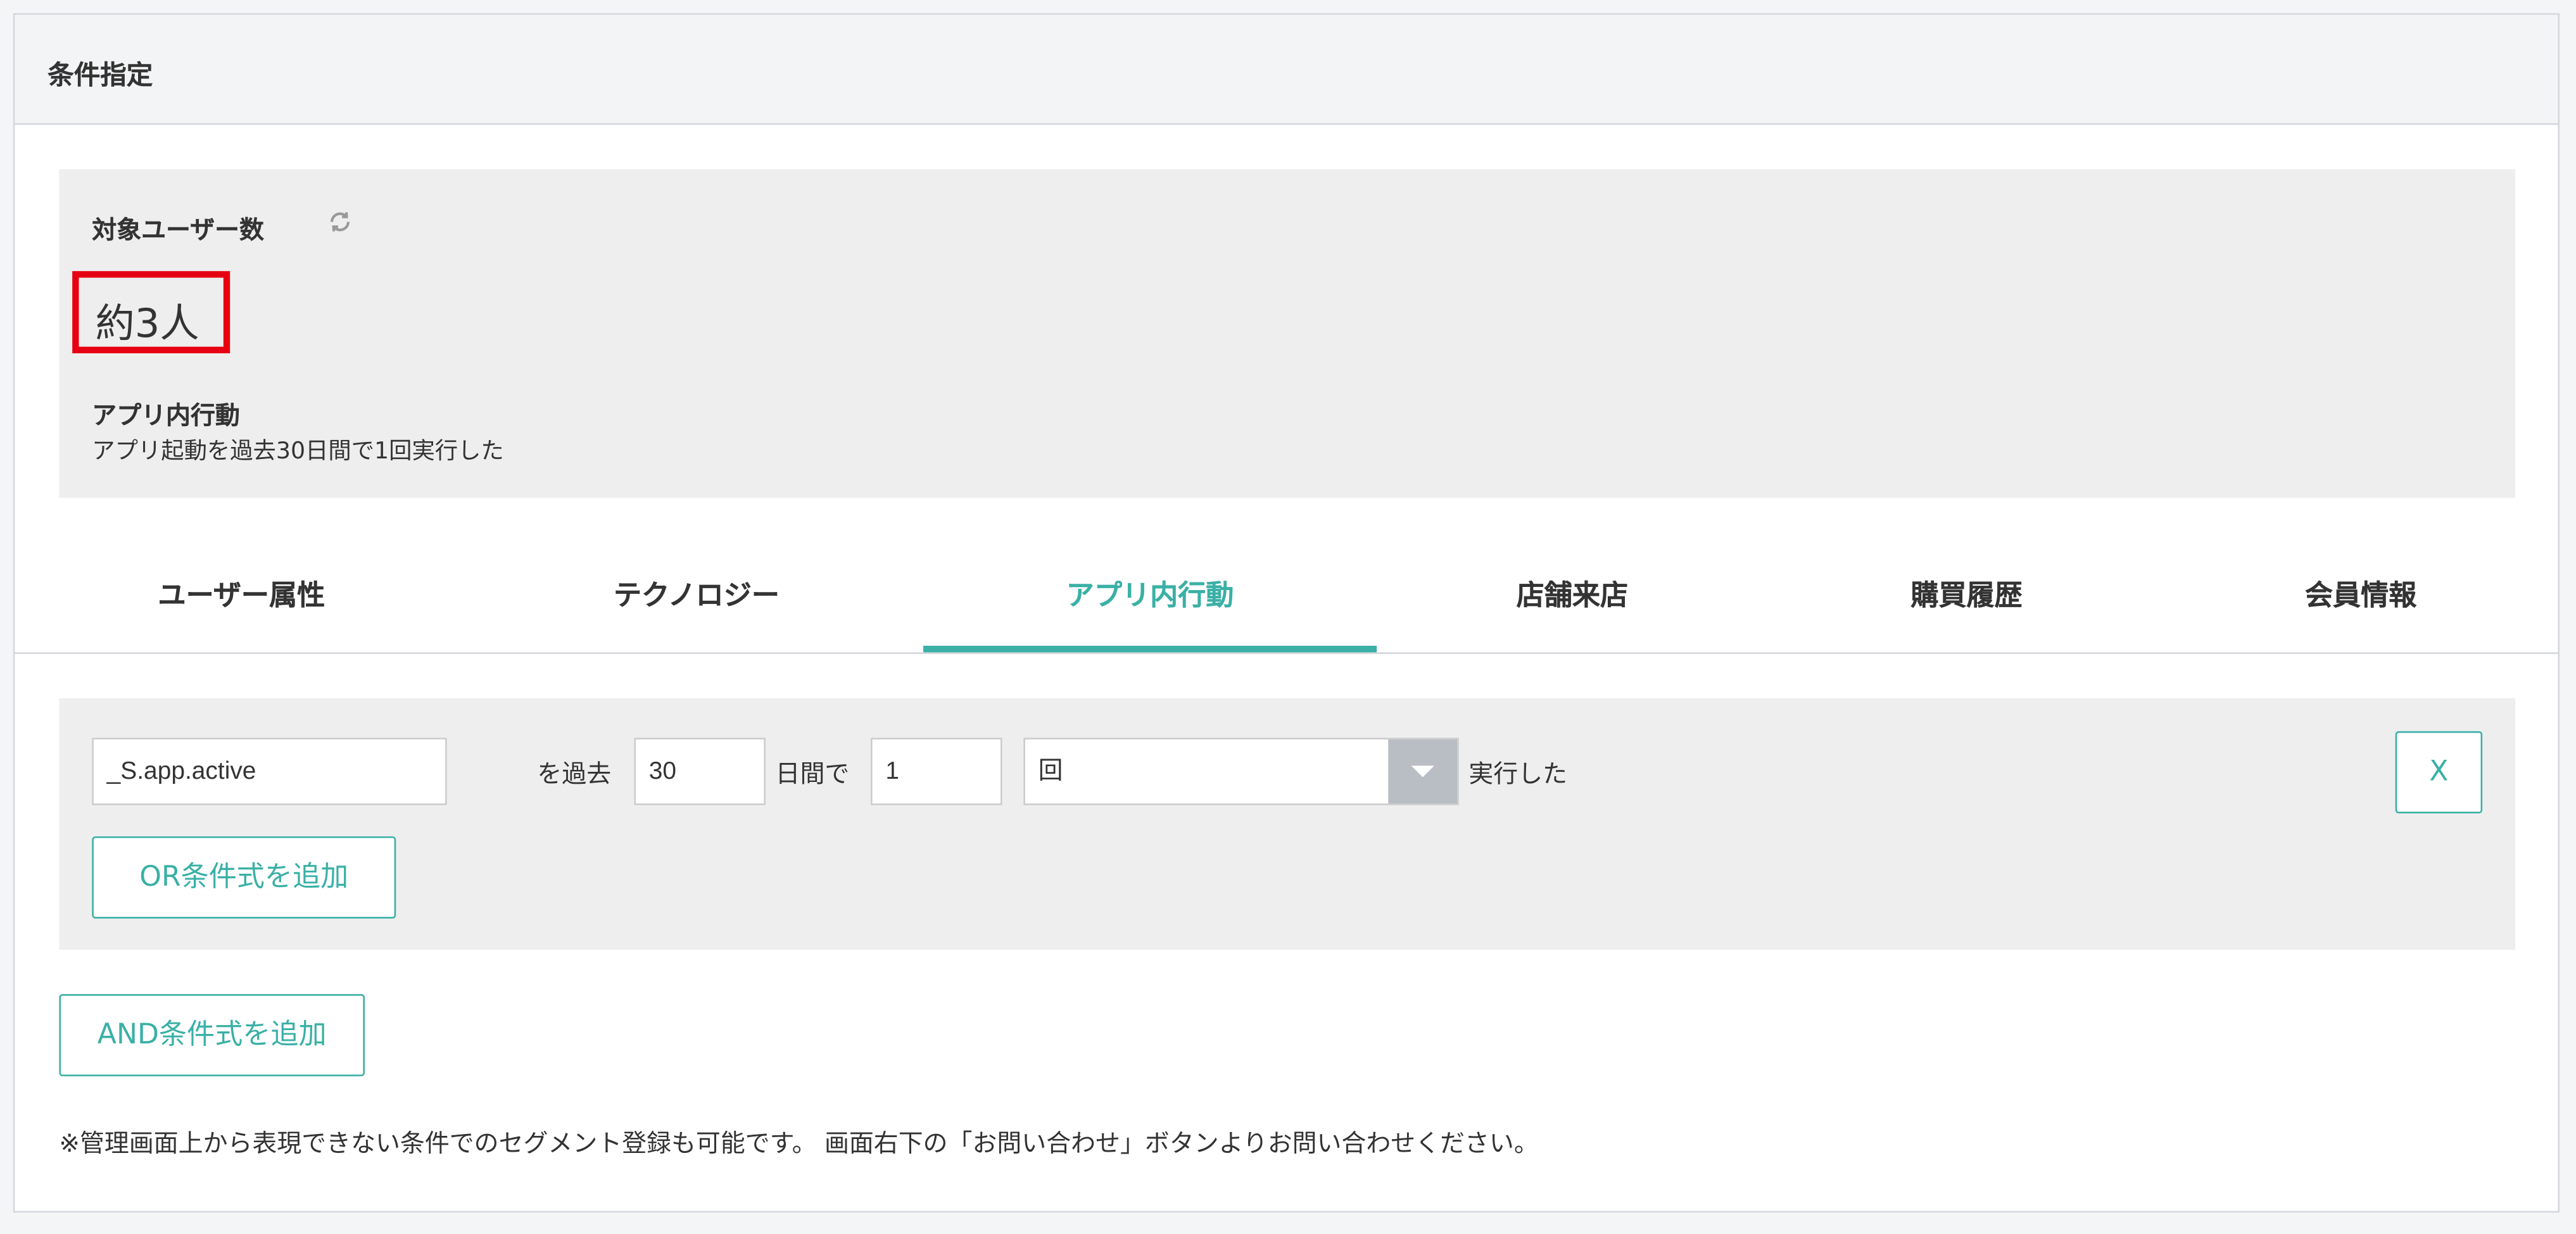  What do you see at coordinates (1966, 605) in the screenshot?
I see `tab-purchase-history: 購買履歴` at bounding box center [1966, 605].